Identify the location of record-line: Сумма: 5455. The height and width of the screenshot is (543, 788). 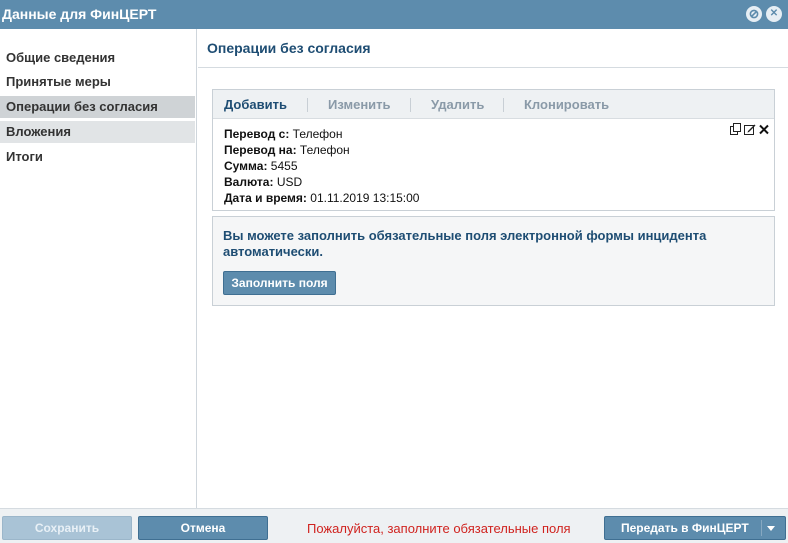
(321, 166).